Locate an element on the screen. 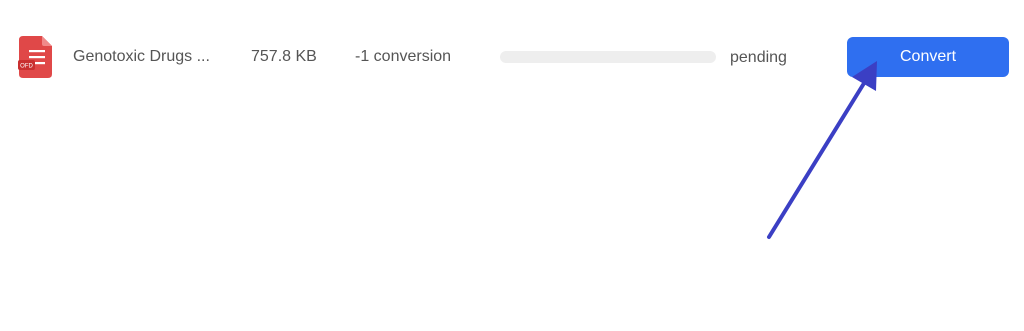 The image size is (1024, 331). progress-bar is located at coordinates (608, 57).